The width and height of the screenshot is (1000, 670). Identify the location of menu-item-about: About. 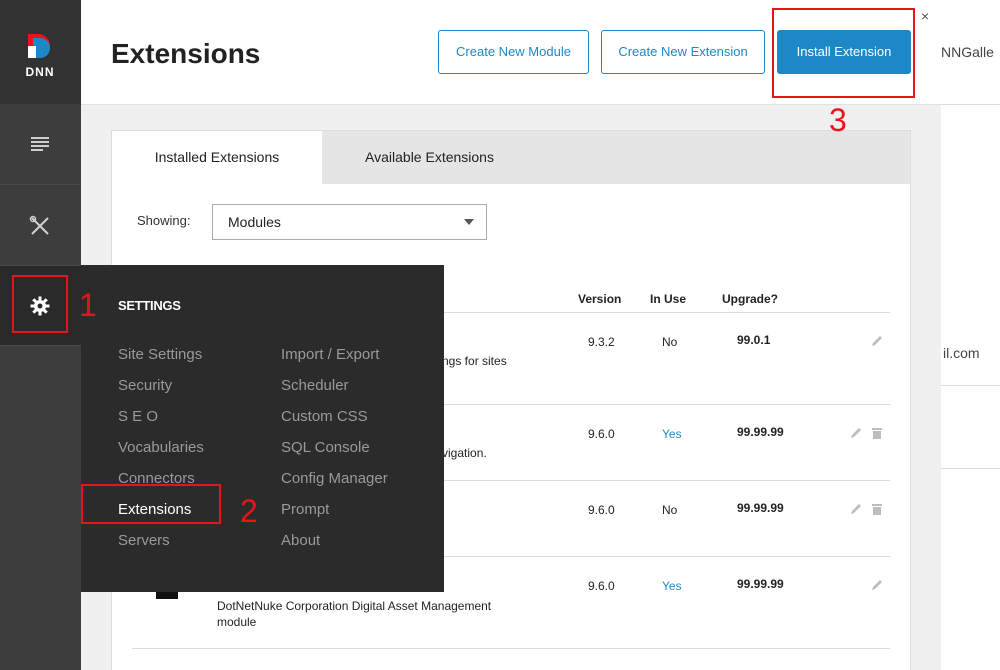
(300, 540).